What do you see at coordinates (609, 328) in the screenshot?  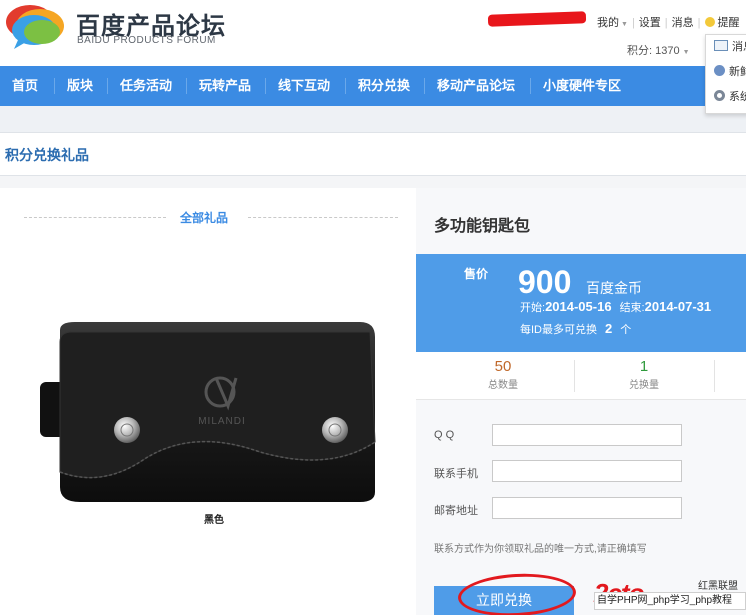 I see `limit-value: 2` at bounding box center [609, 328].